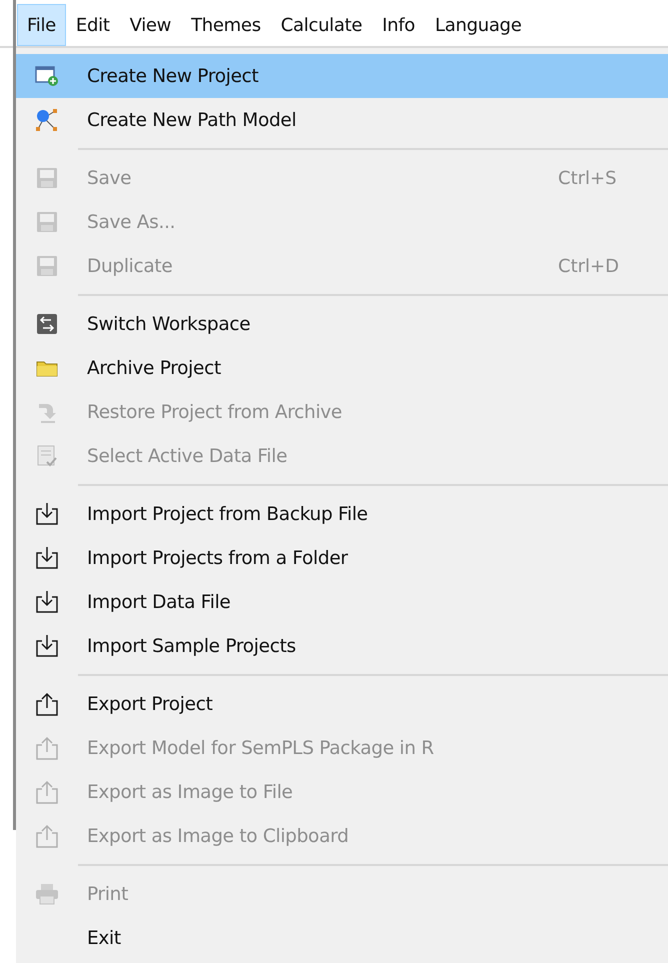 The image size is (668, 963). I want to click on shortcut-label: Ctrl+S, so click(588, 178).